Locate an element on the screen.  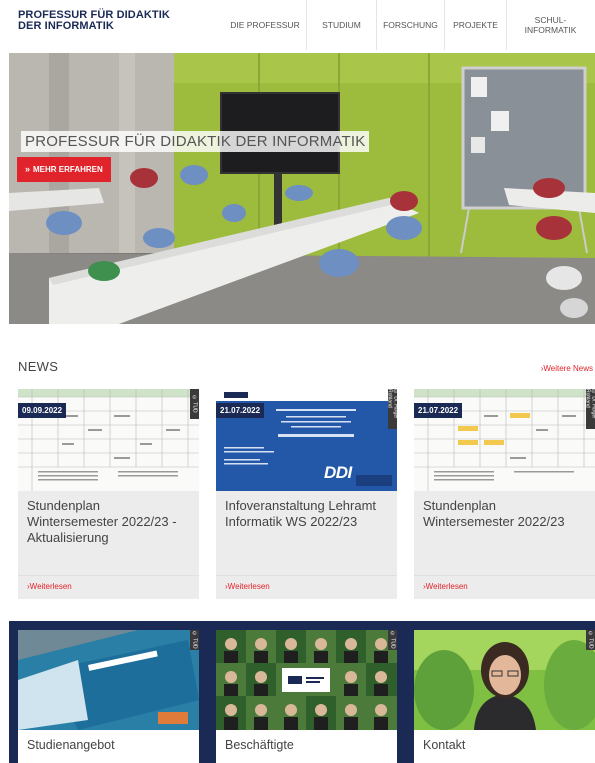
contact-portrait: © TUD is located at coordinates (504, 680).